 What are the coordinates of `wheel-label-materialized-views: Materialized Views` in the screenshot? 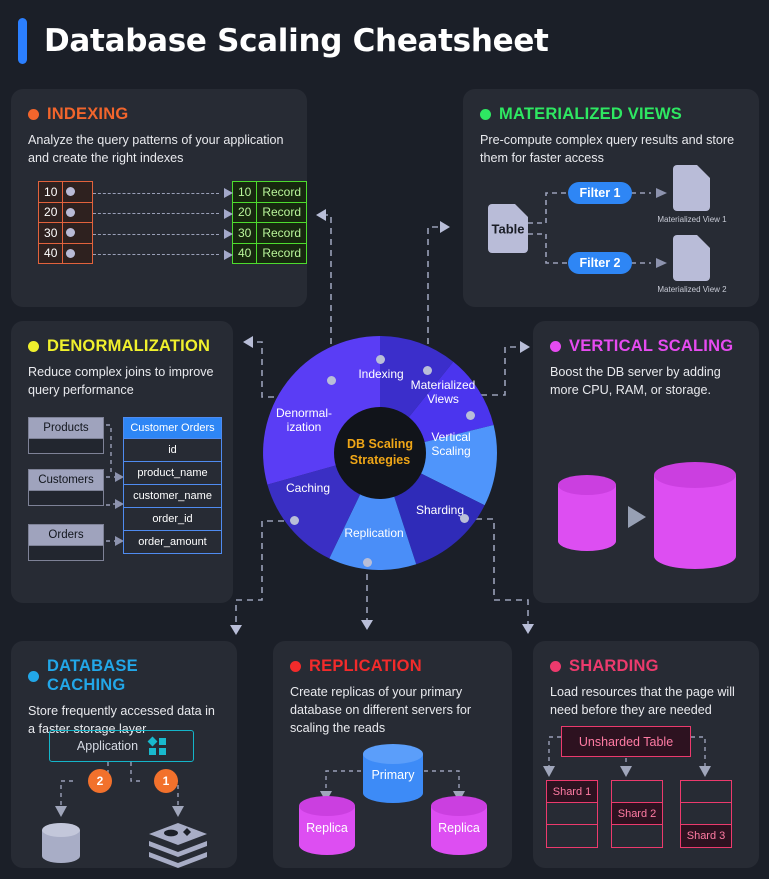 It's located at (443, 392).